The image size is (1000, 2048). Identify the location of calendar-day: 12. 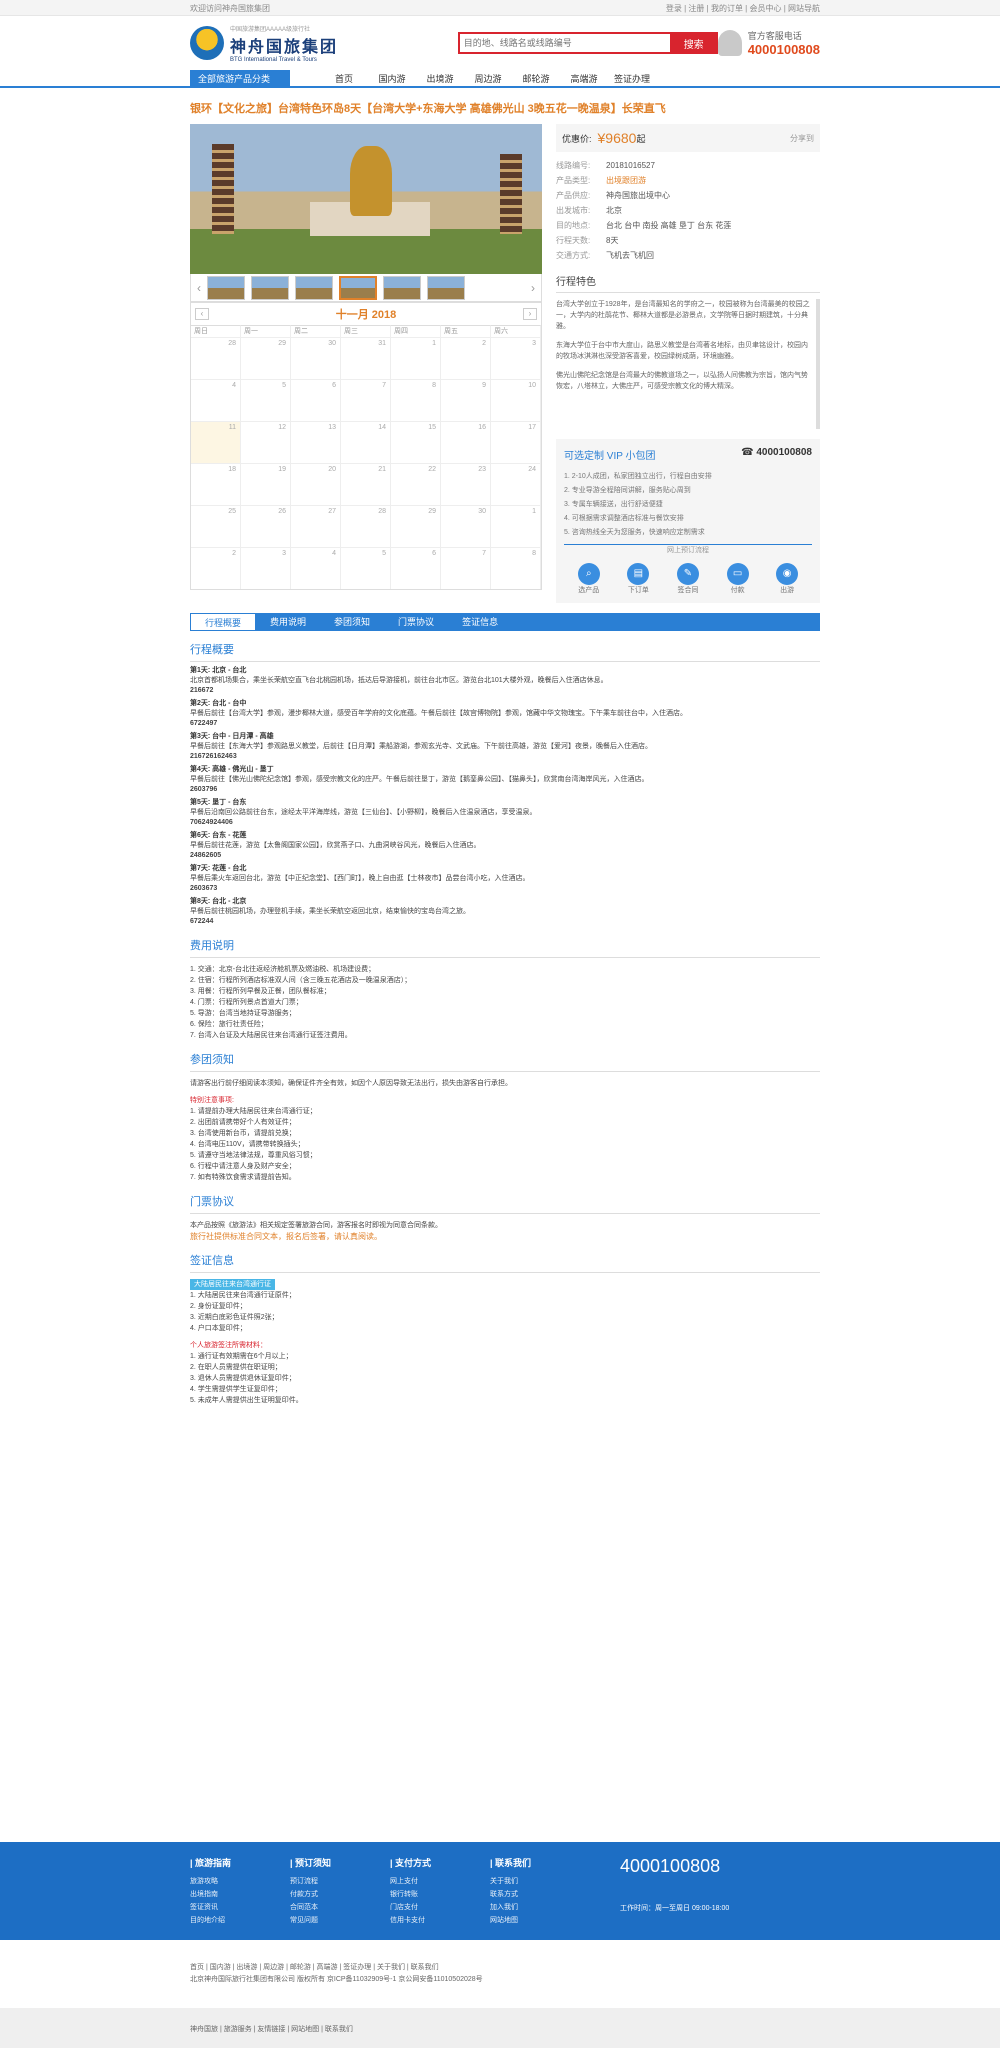
(266, 442).